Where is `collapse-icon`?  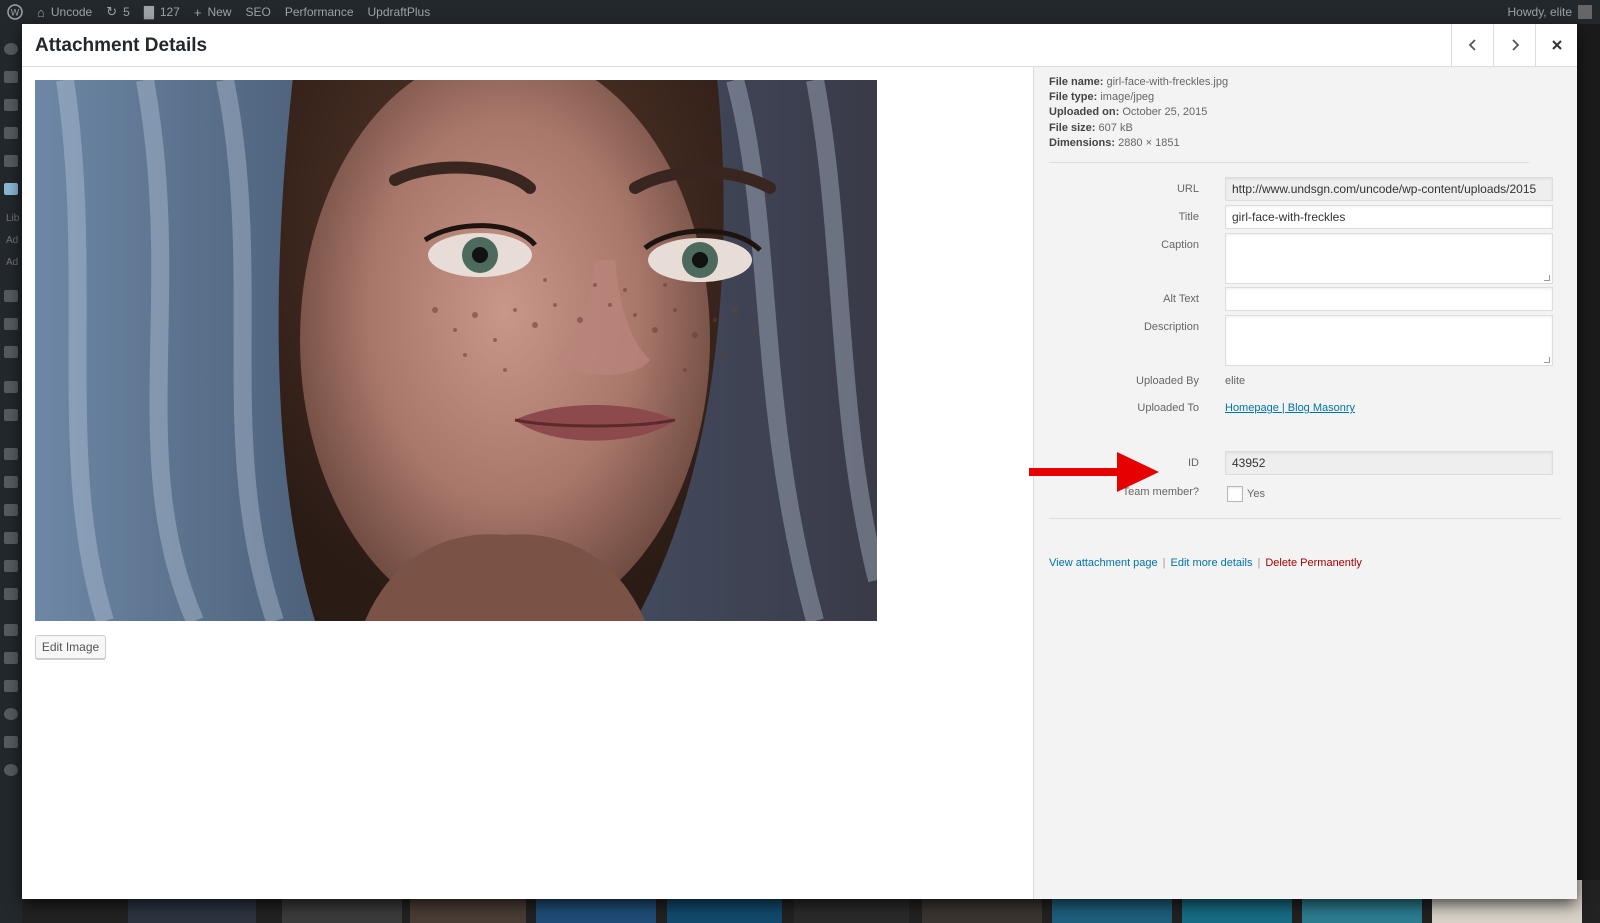
collapse-icon is located at coordinates (11, 770).